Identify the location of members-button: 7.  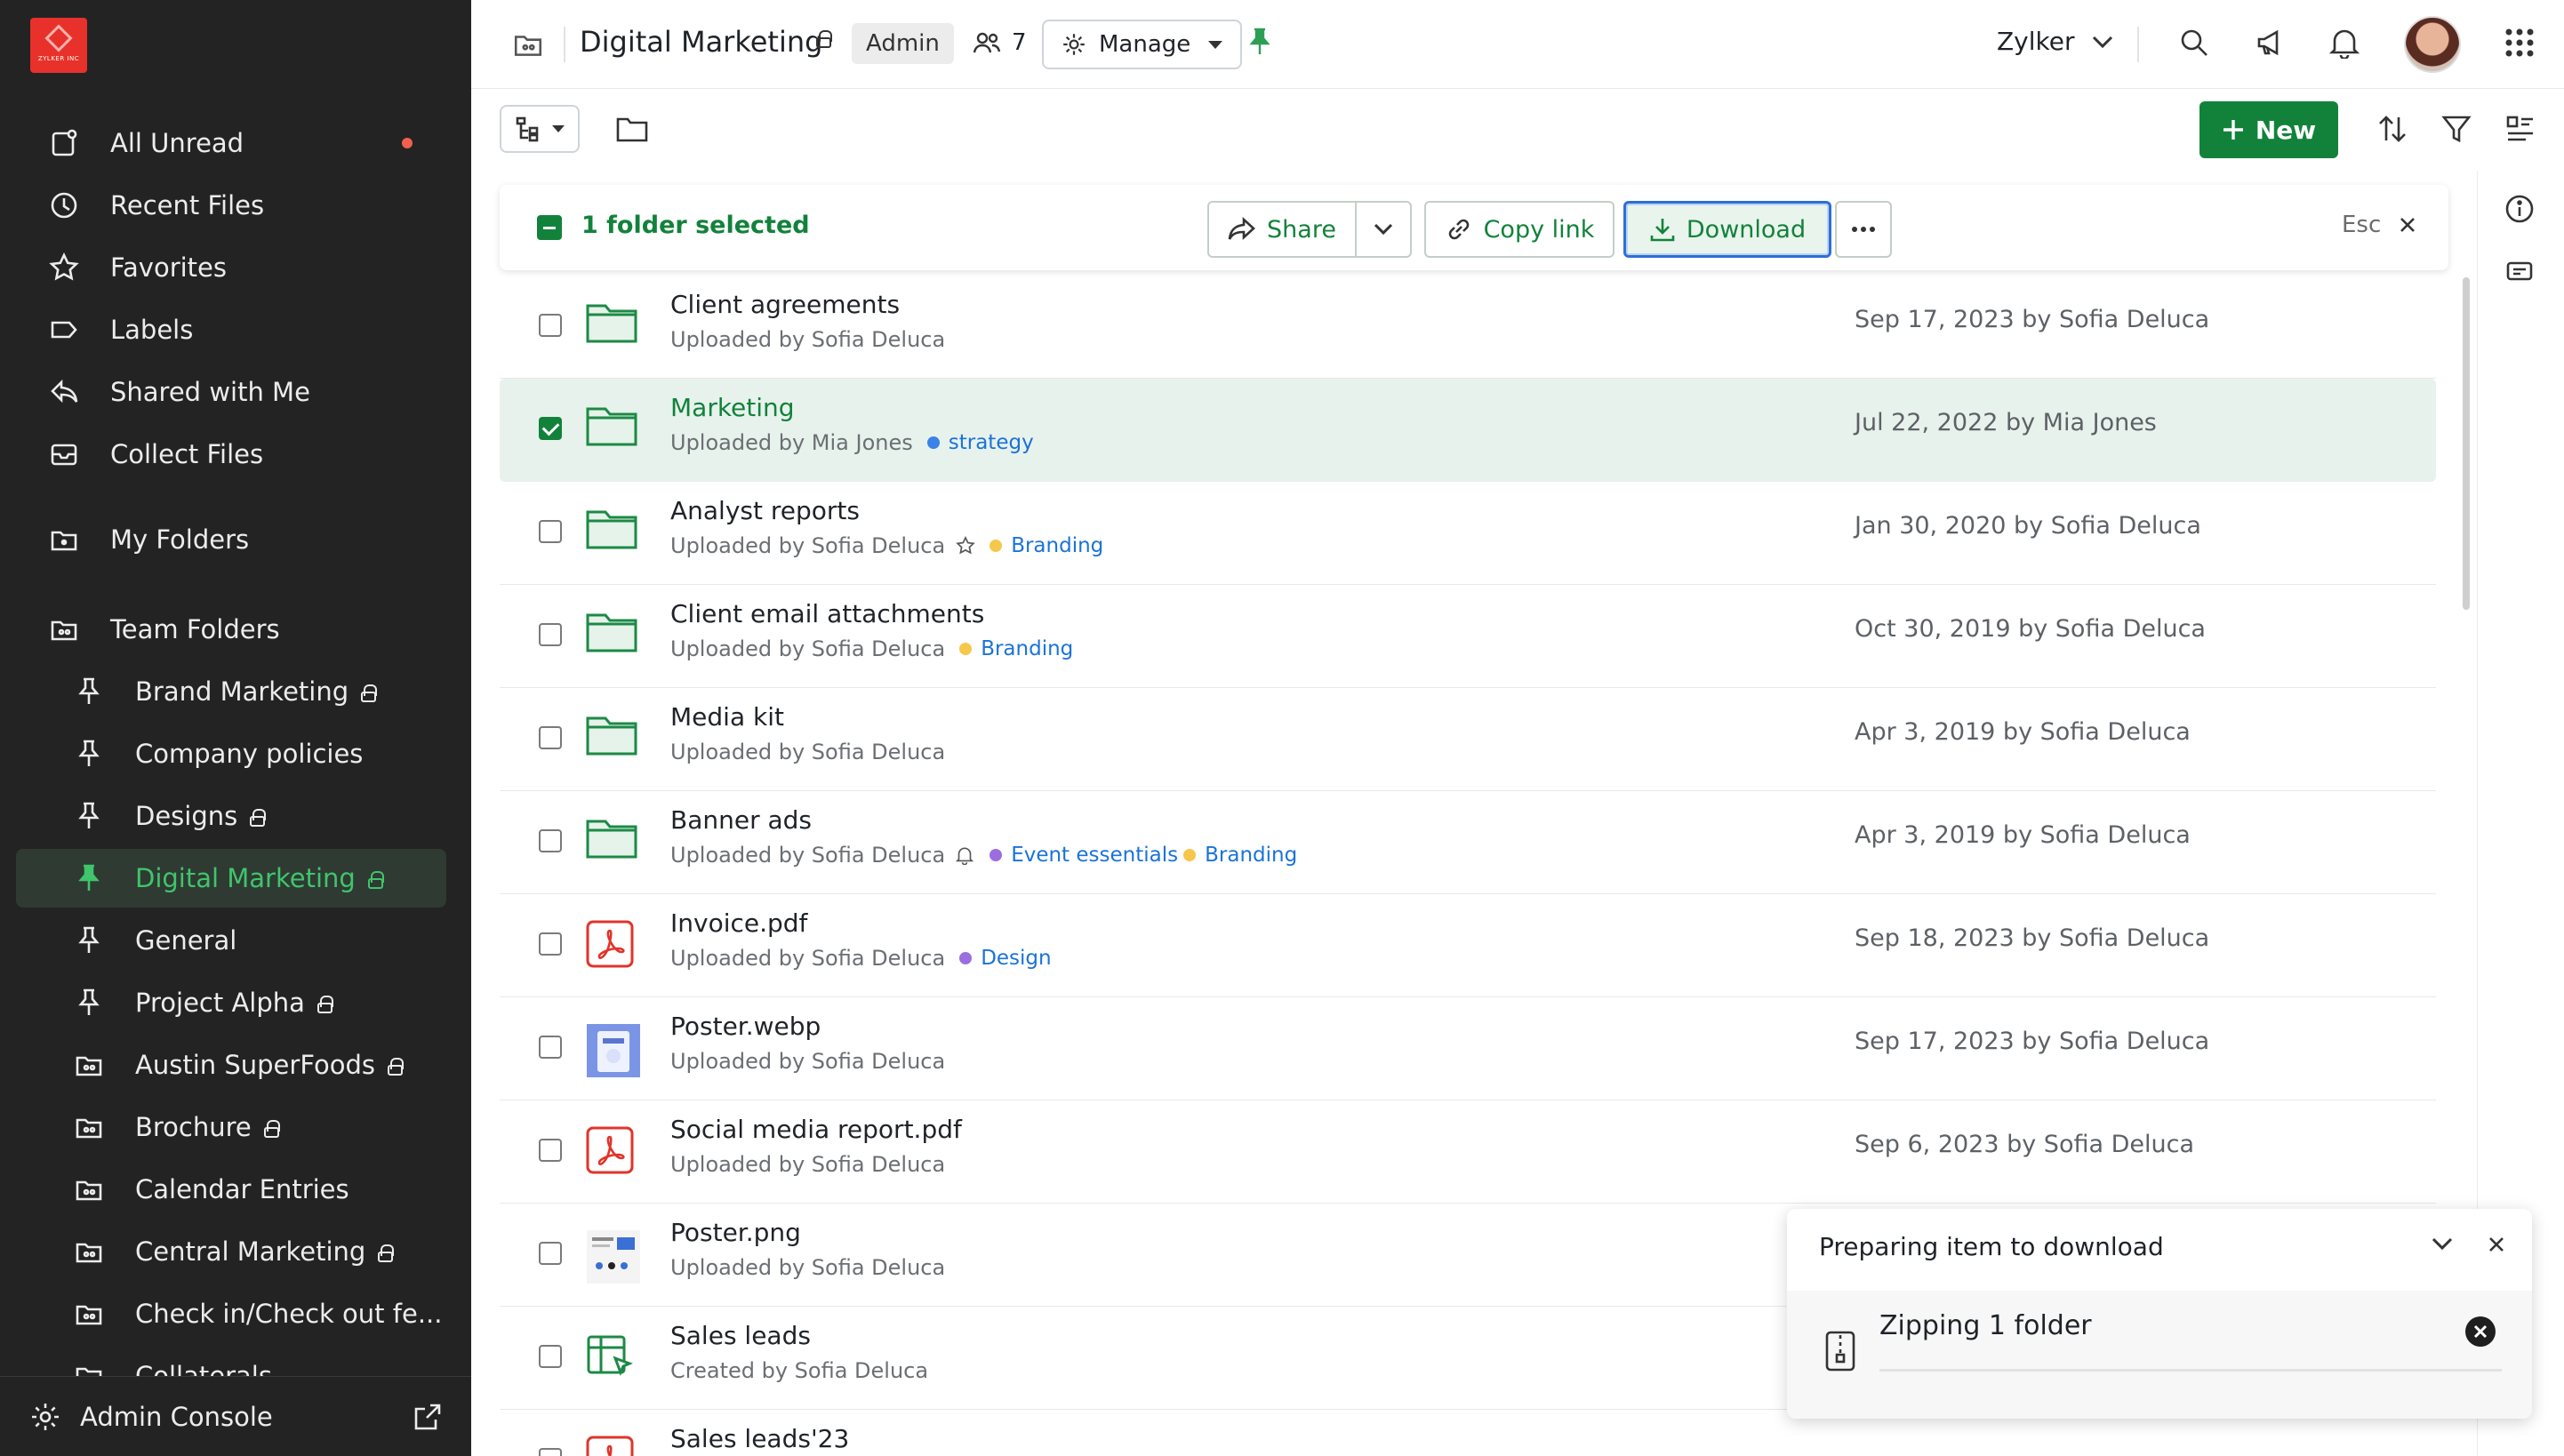
(1000, 42).